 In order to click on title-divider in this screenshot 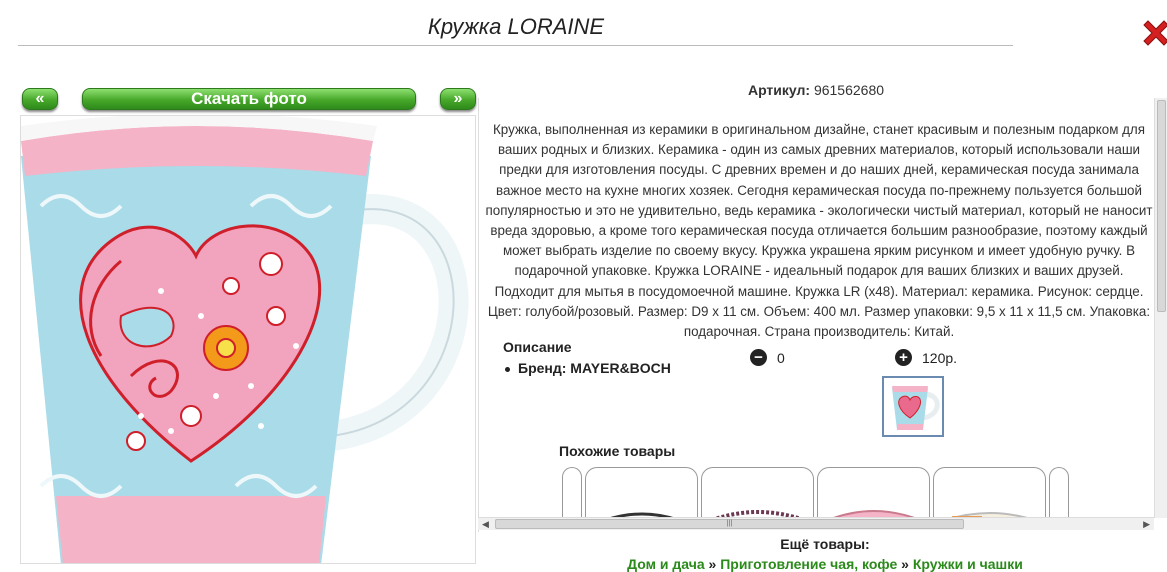, I will do `click(515, 45)`.